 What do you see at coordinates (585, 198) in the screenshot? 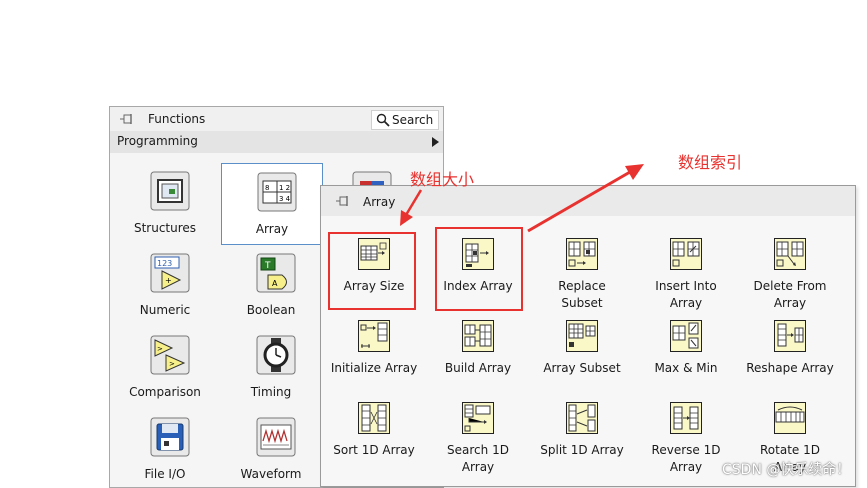
I see `arrow-to-index-array-note` at bounding box center [585, 198].